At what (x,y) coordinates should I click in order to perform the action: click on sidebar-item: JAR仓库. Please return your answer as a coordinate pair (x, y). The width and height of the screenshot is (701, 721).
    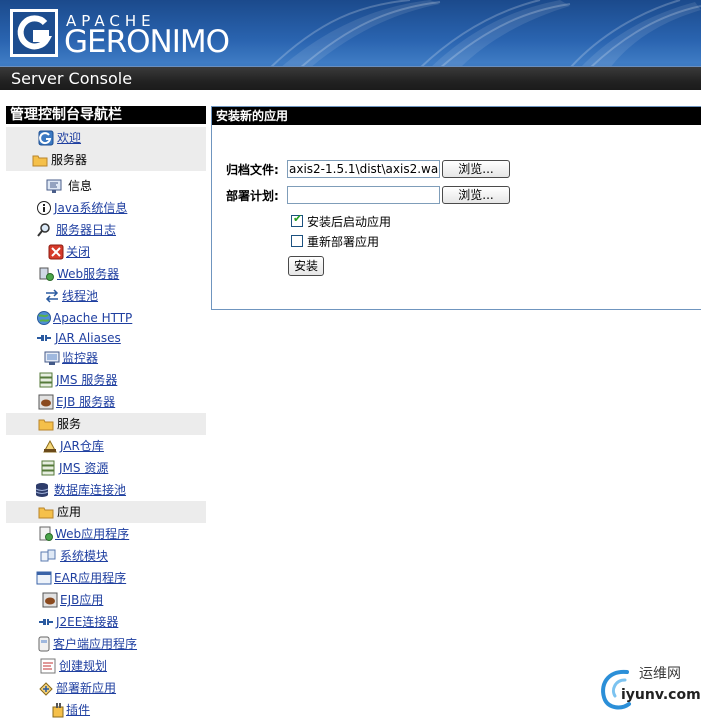
    Looking at the image, I should click on (106, 446).